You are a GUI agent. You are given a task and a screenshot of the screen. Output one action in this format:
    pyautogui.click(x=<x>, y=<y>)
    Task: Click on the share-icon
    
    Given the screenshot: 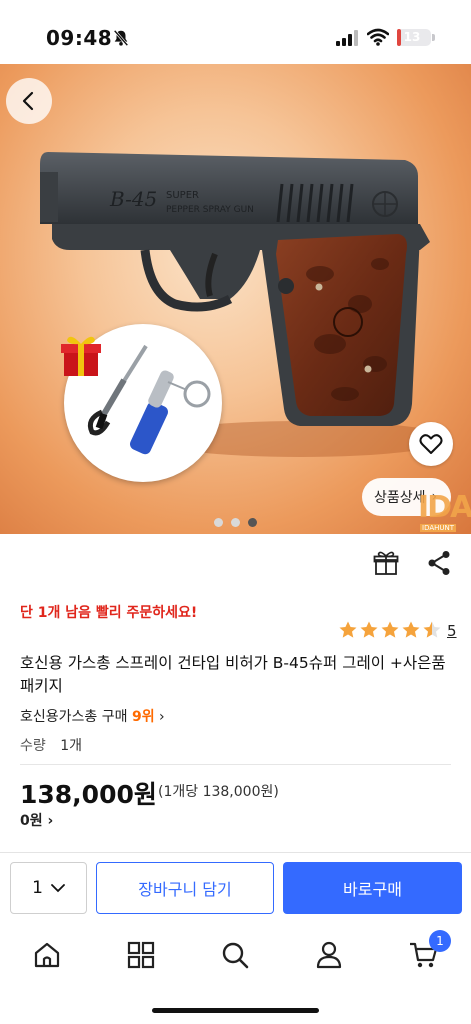 What is the action you would take?
    pyautogui.click(x=439, y=563)
    